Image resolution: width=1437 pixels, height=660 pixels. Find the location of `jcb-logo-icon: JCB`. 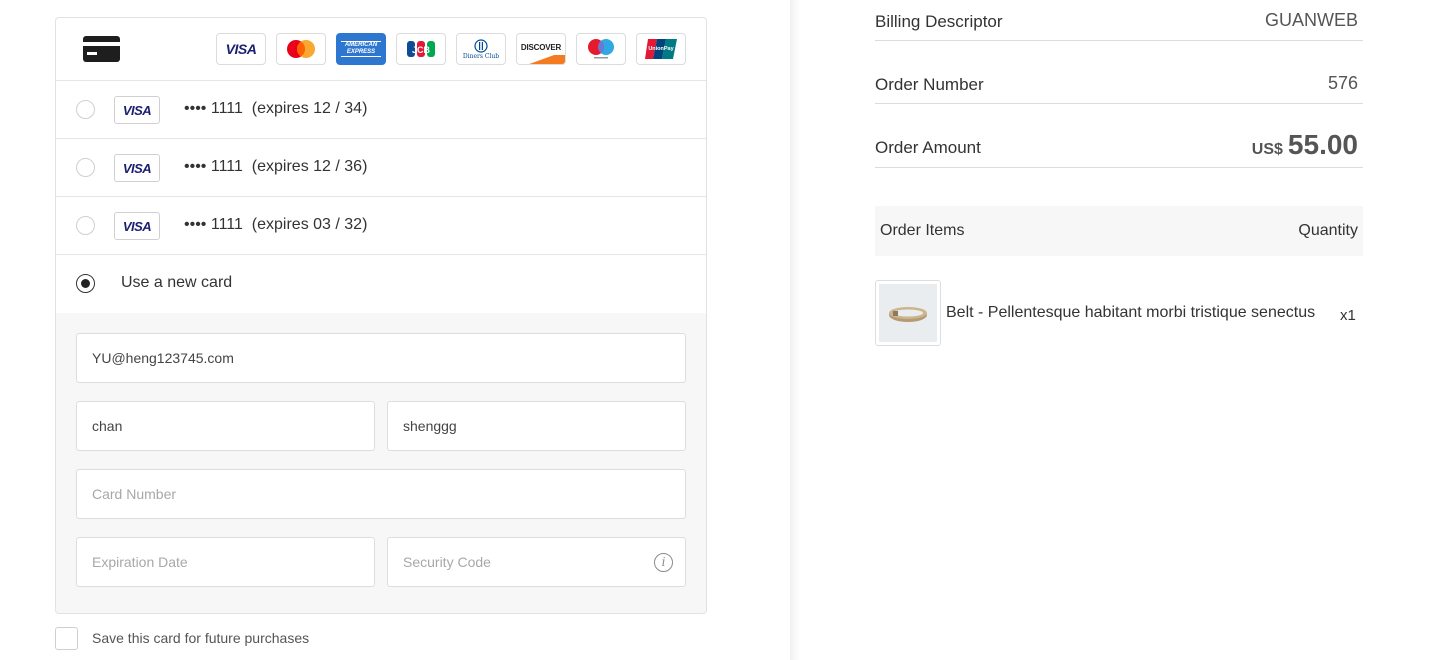

jcb-logo-icon: JCB is located at coordinates (421, 49).